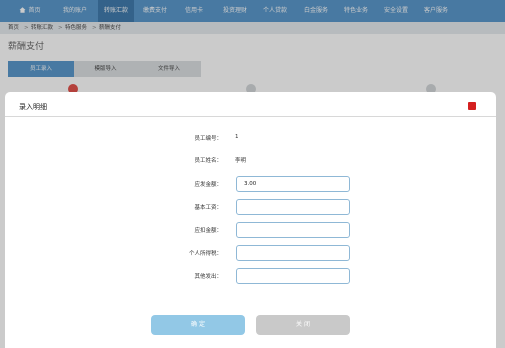 The height and width of the screenshot is (348, 505). Describe the element at coordinates (293, 276) in the screenshot. I see `other-pay-input` at that location.